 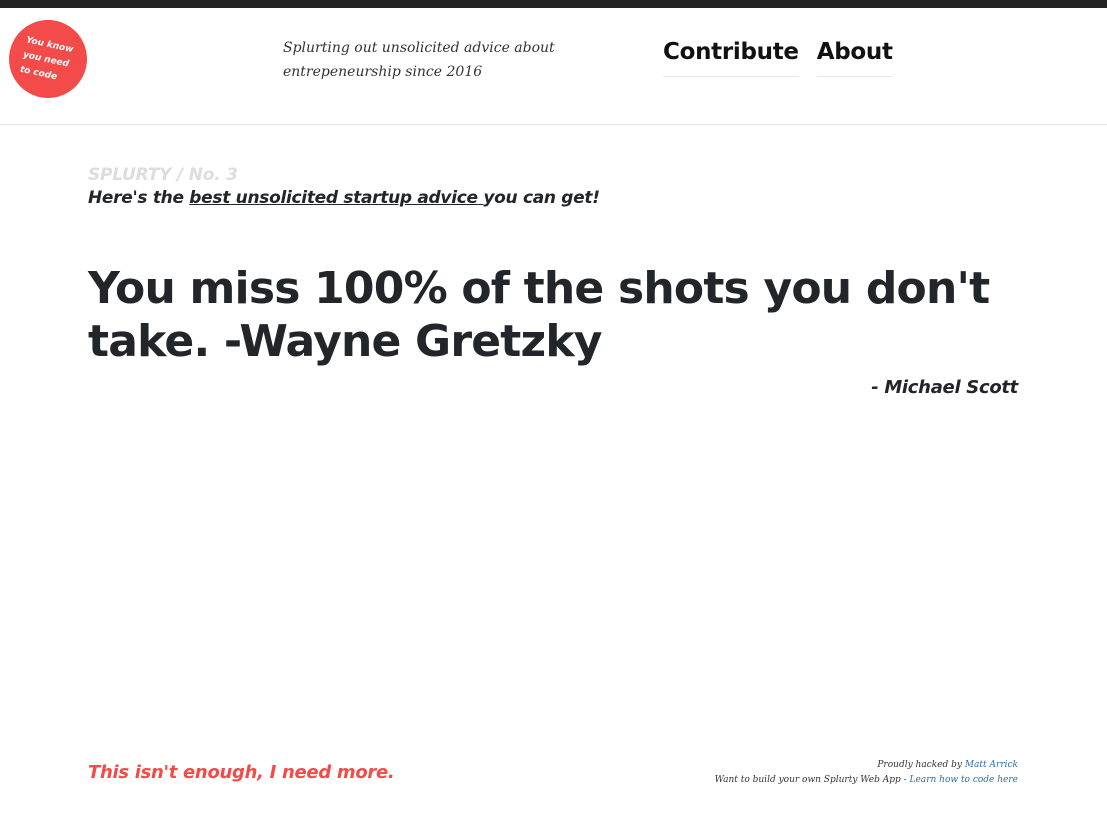 What do you see at coordinates (854, 57) in the screenshot?
I see `nav-about-link: About` at bounding box center [854, 57].